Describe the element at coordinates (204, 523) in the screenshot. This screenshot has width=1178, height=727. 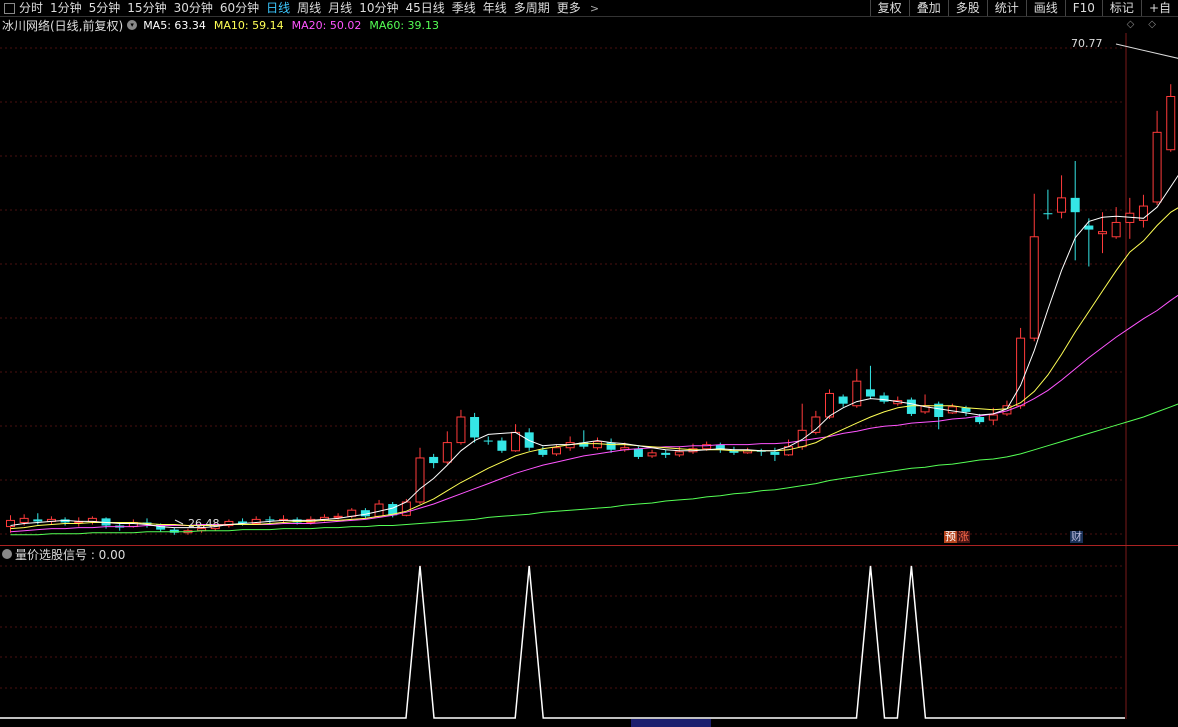
I see `low-price-label: 26.48` at that location.